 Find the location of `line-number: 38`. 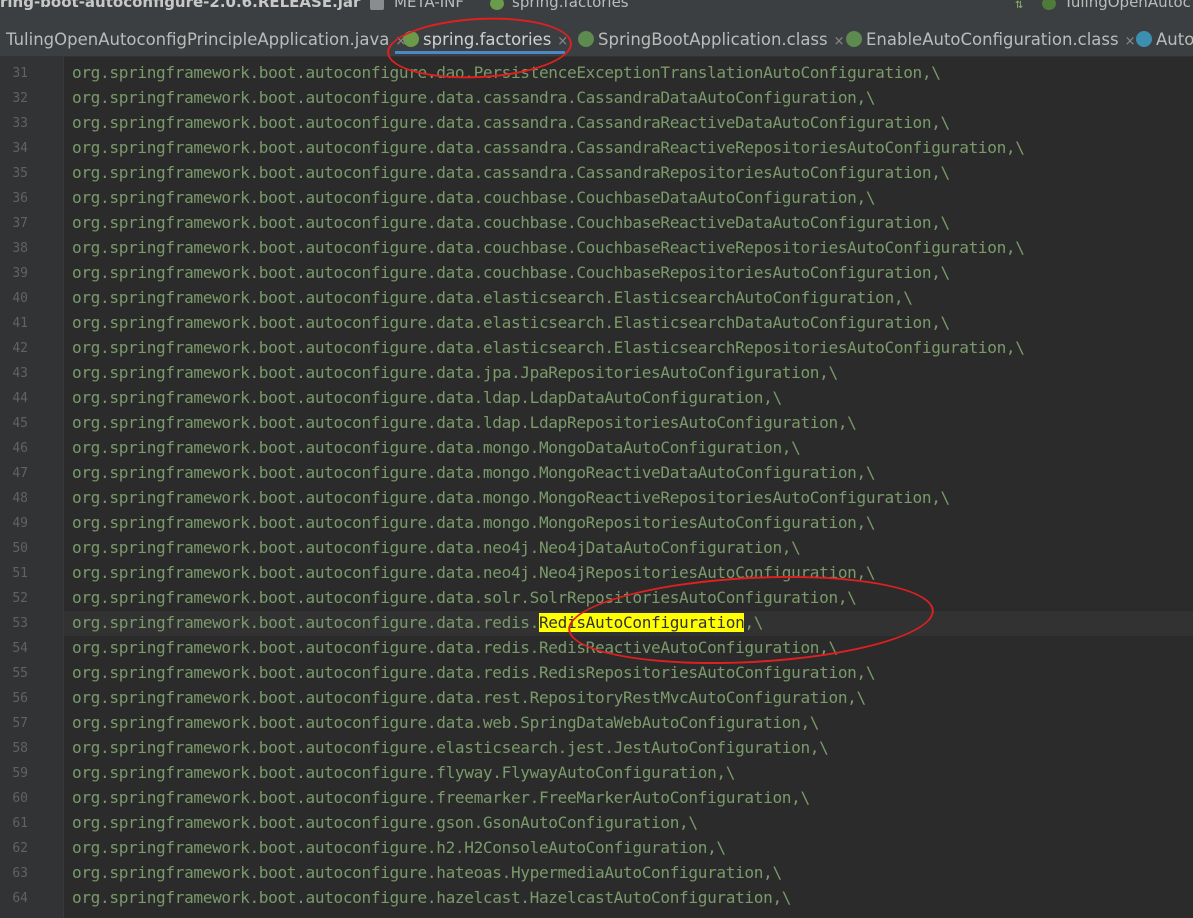

line-number: 38 is located at coordinates (20, 248).